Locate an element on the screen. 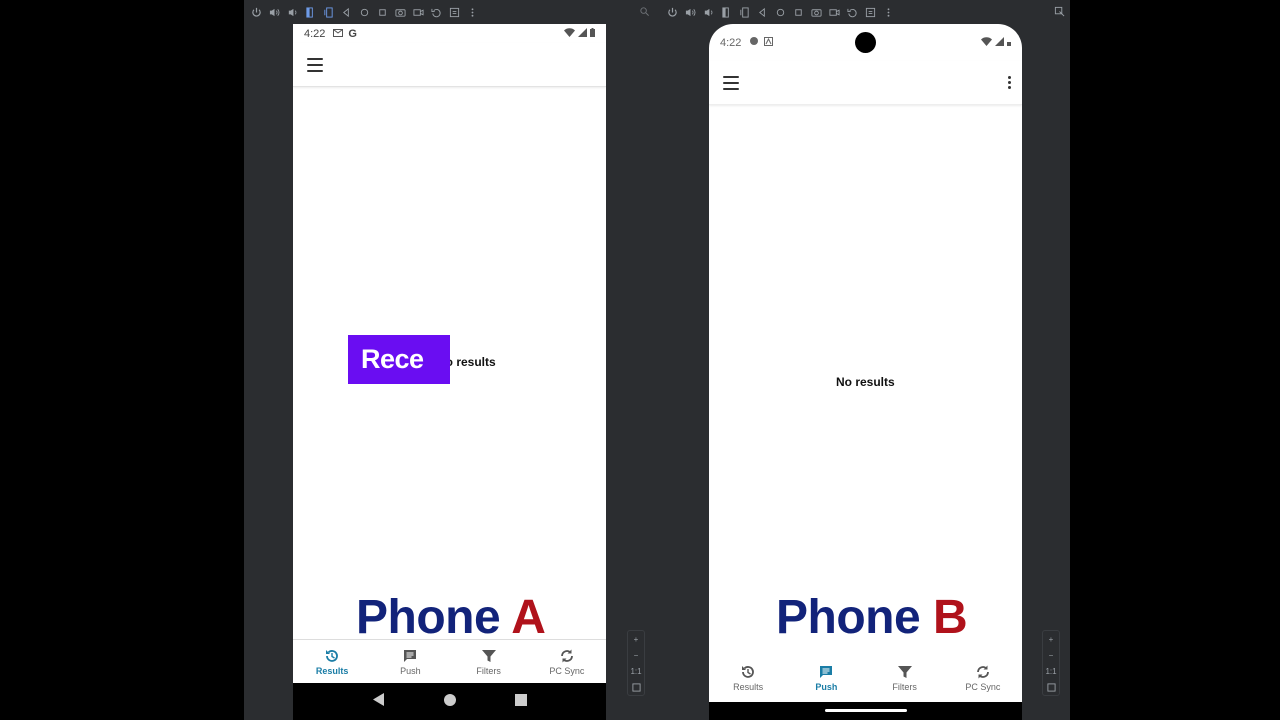  zoom-controls-b: + − 1:1 is located at coordinates (1051, 663).